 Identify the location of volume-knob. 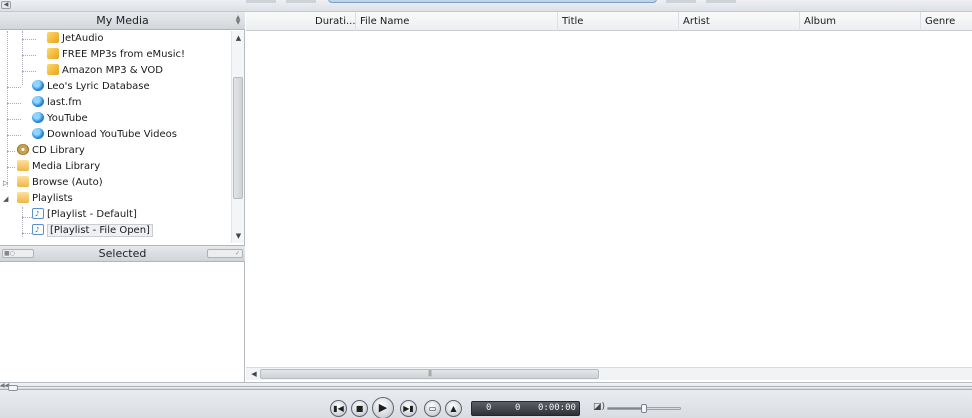
(644, 408).